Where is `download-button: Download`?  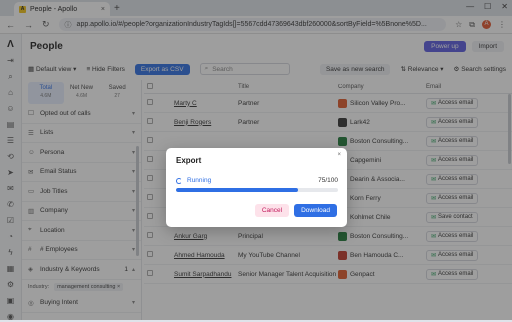
download-button: Download is located at coordinates (315, 210).